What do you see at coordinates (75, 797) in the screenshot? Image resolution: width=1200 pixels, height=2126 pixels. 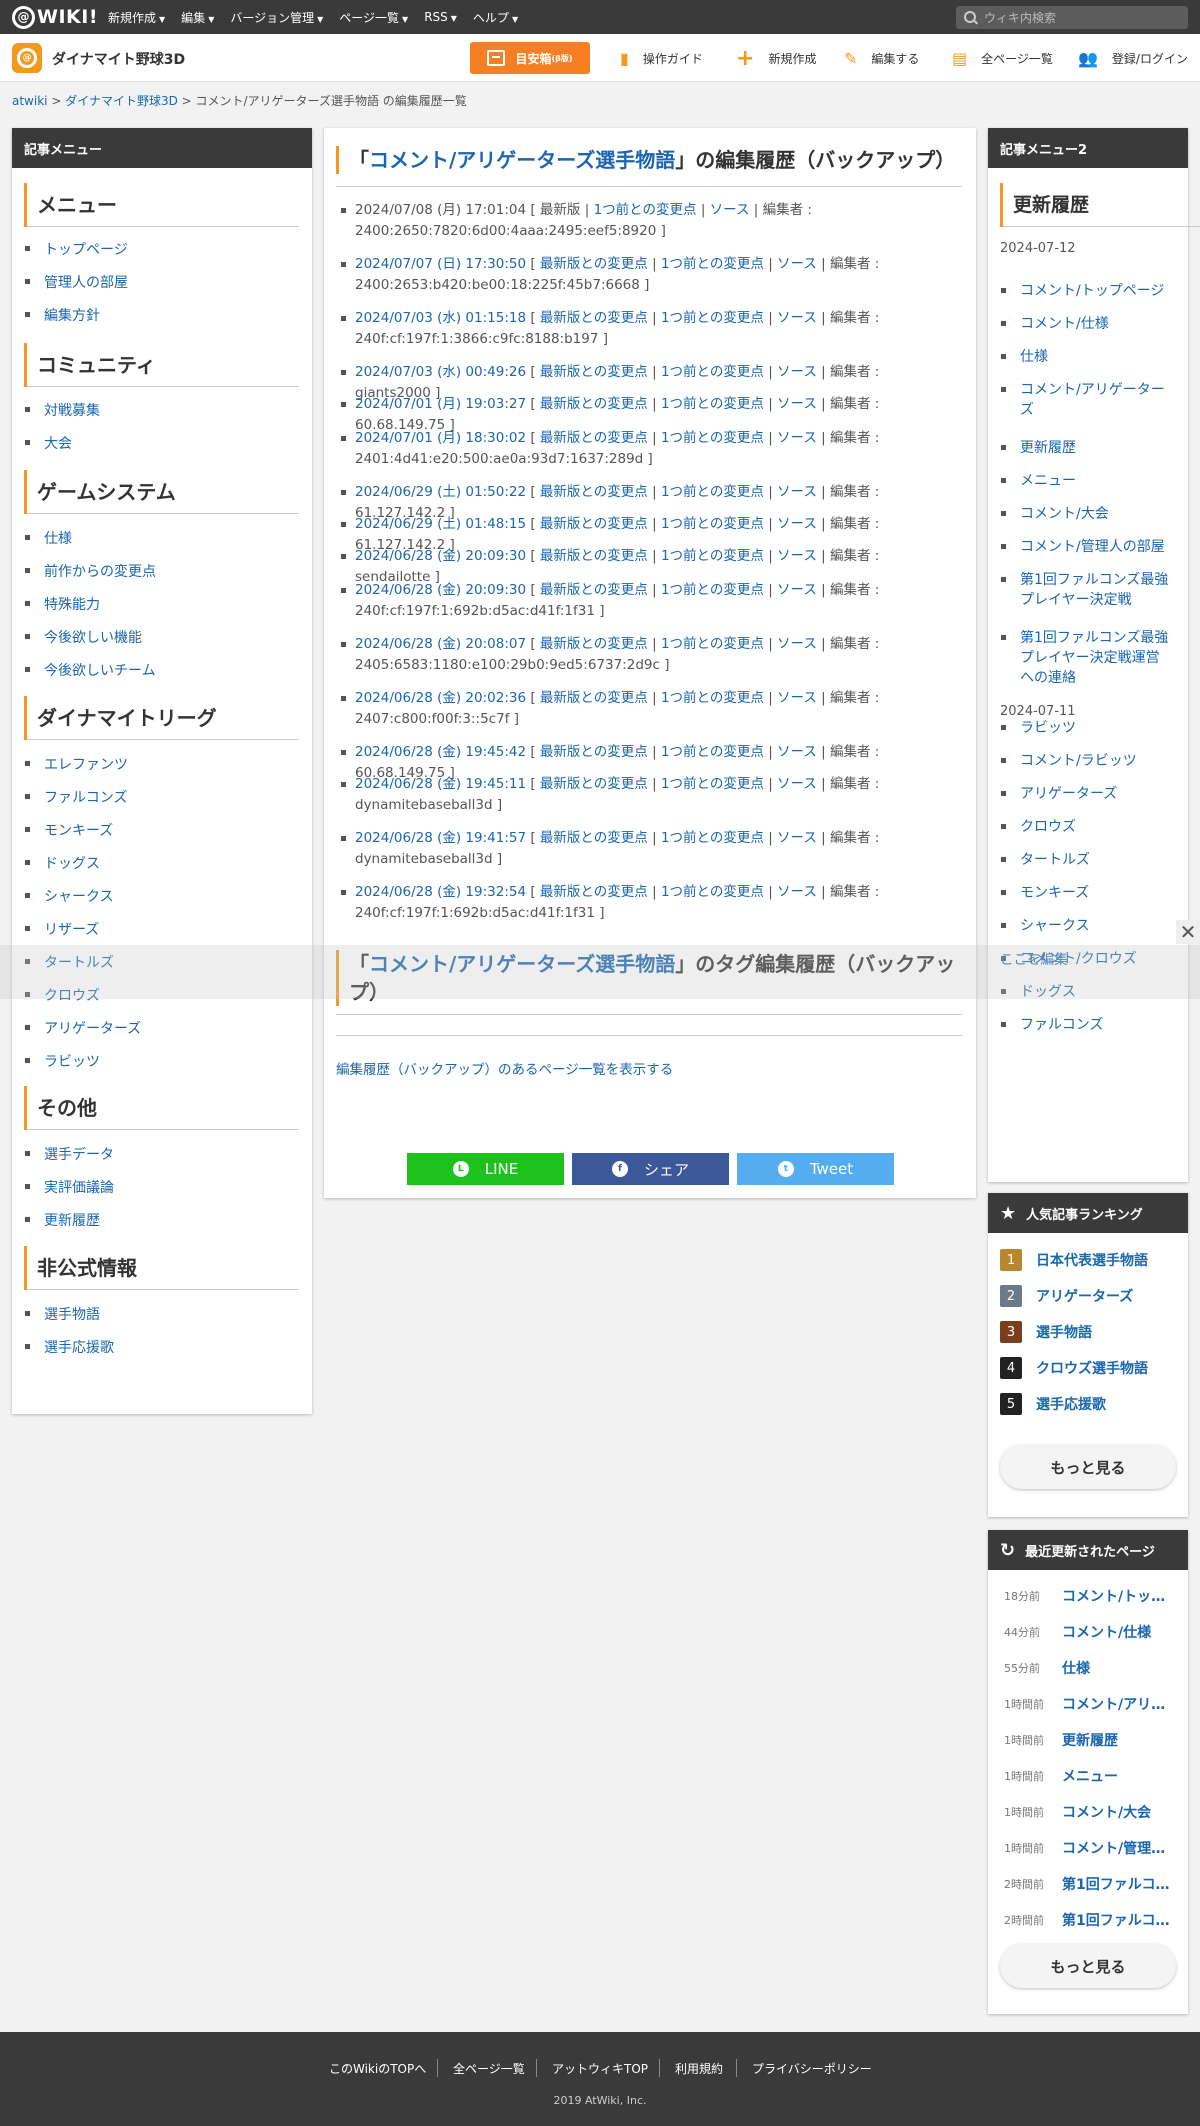 I see `menu-item-team: ファルコンズ` at bounding box center [75, 797].